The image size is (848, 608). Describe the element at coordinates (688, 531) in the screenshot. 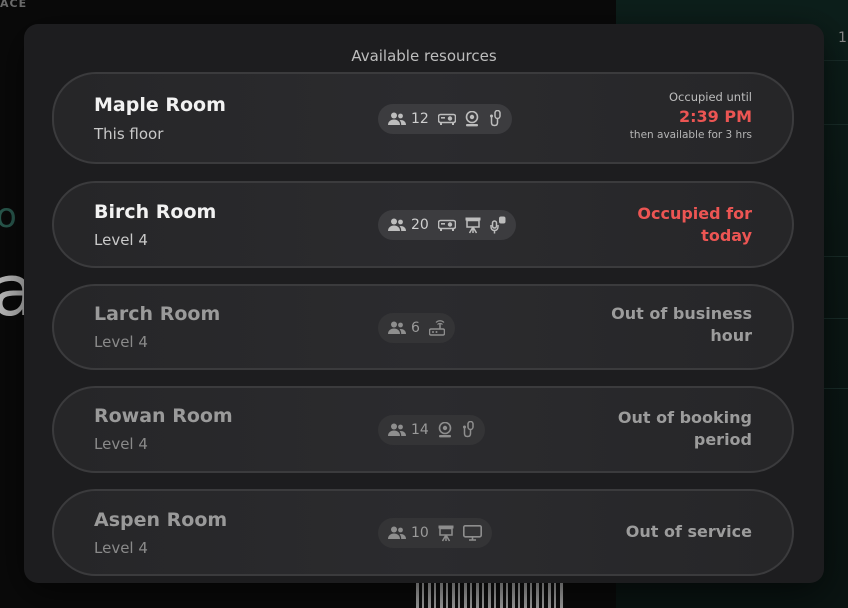

I see `status-out-of-service: Out of service` at that location.